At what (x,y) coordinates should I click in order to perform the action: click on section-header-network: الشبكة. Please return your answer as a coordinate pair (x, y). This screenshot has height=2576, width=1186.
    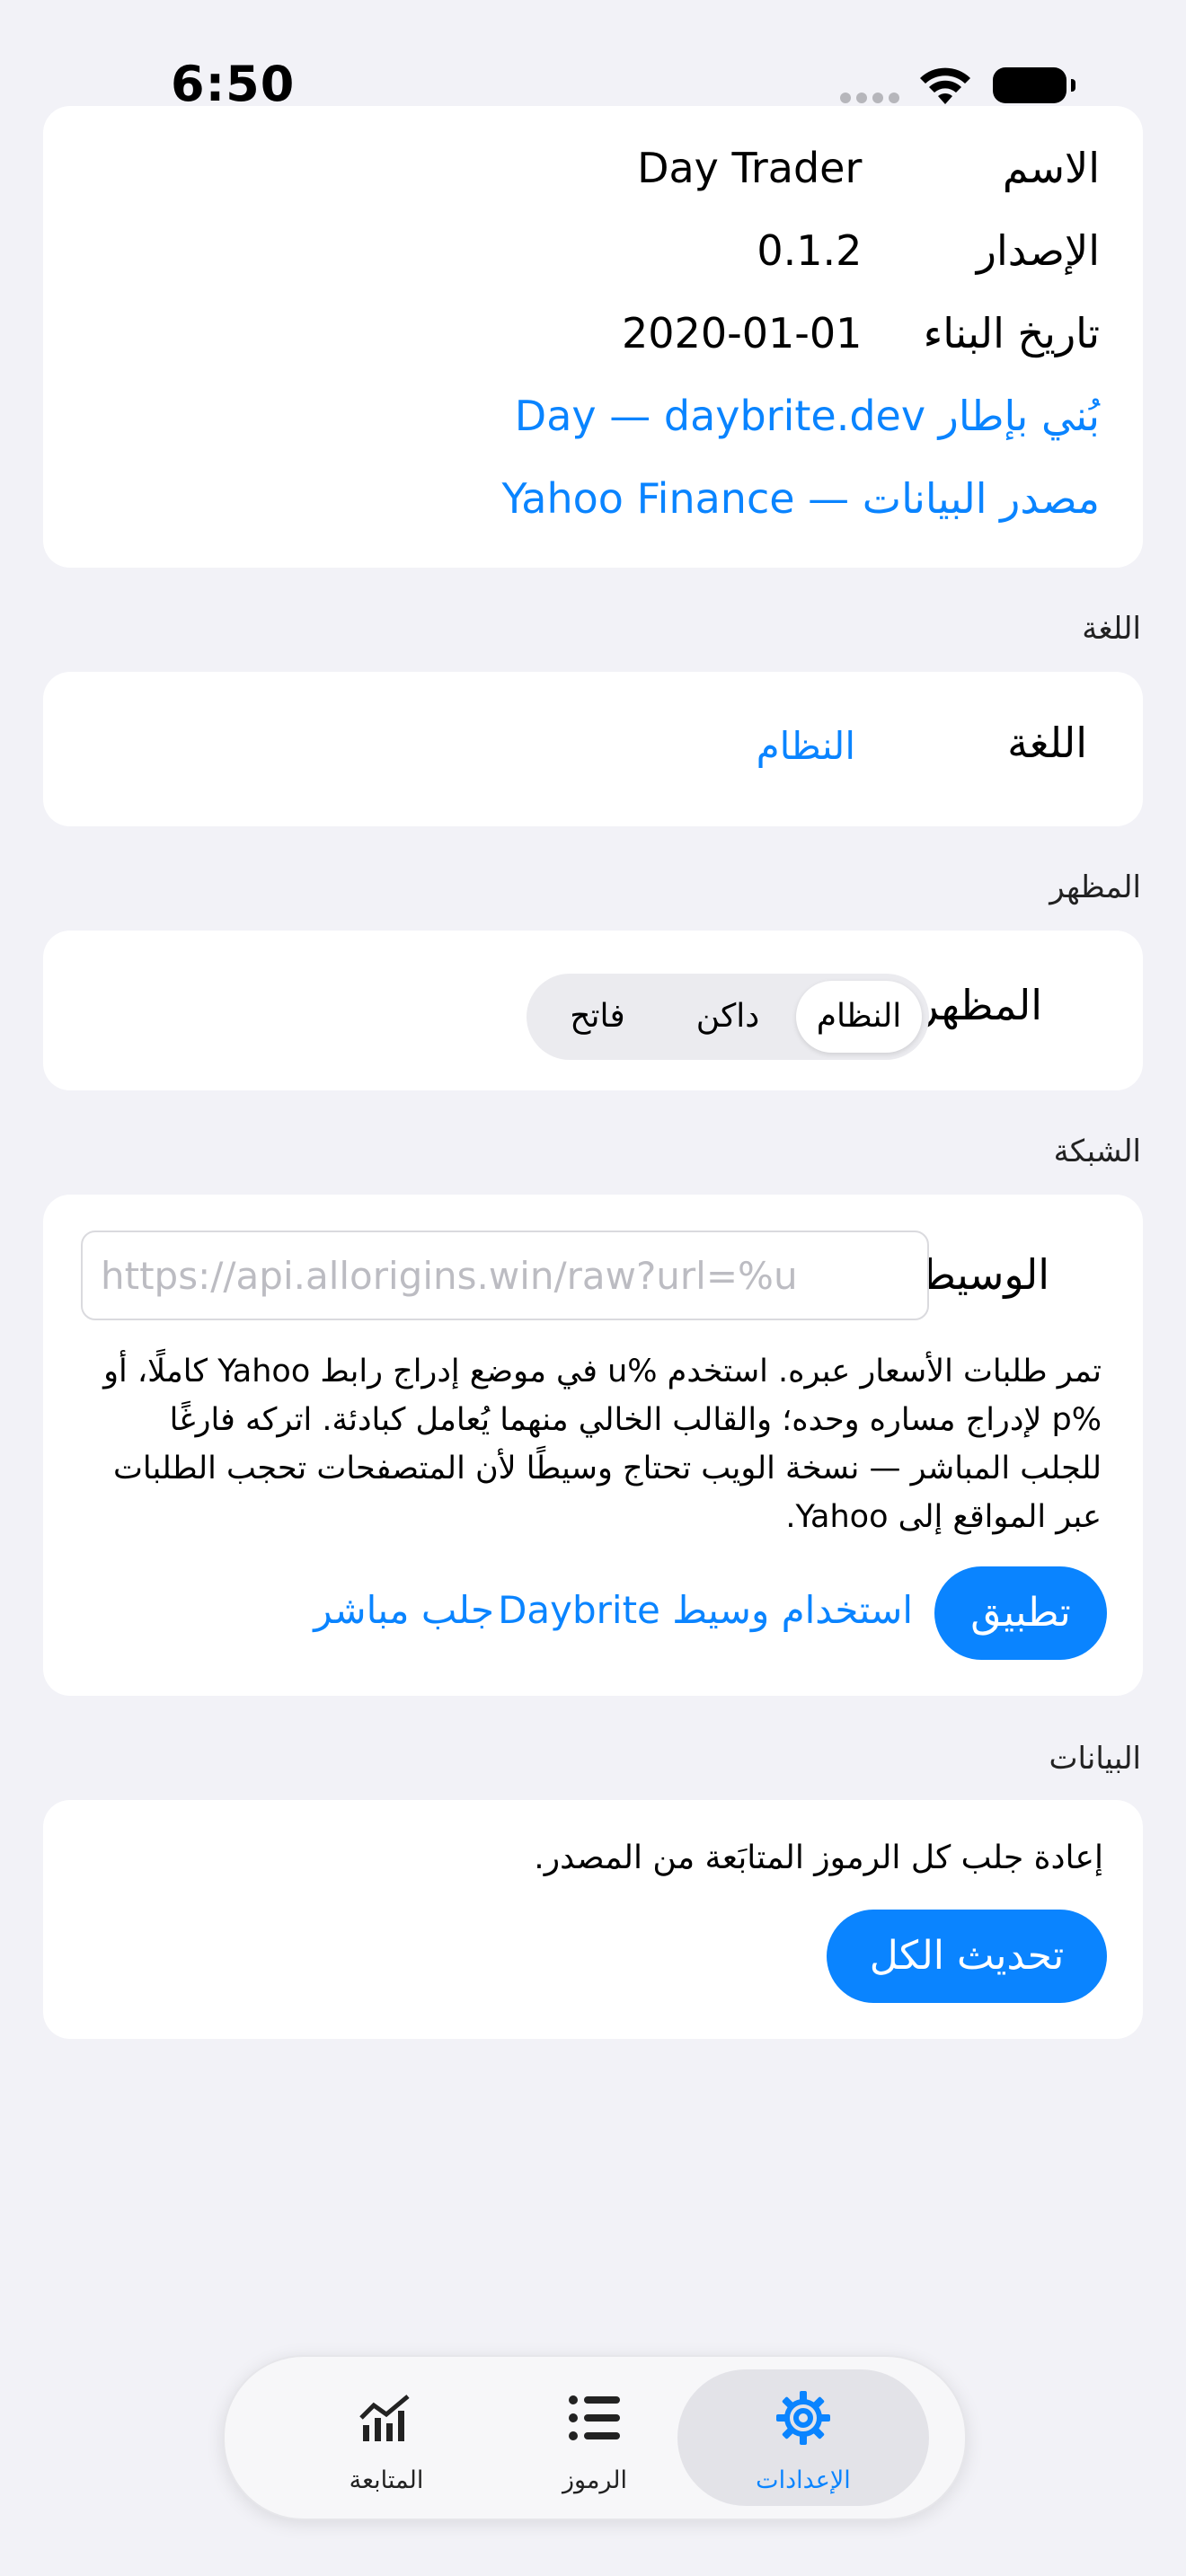
    Looking at the image, I should click on (1097, 1151).